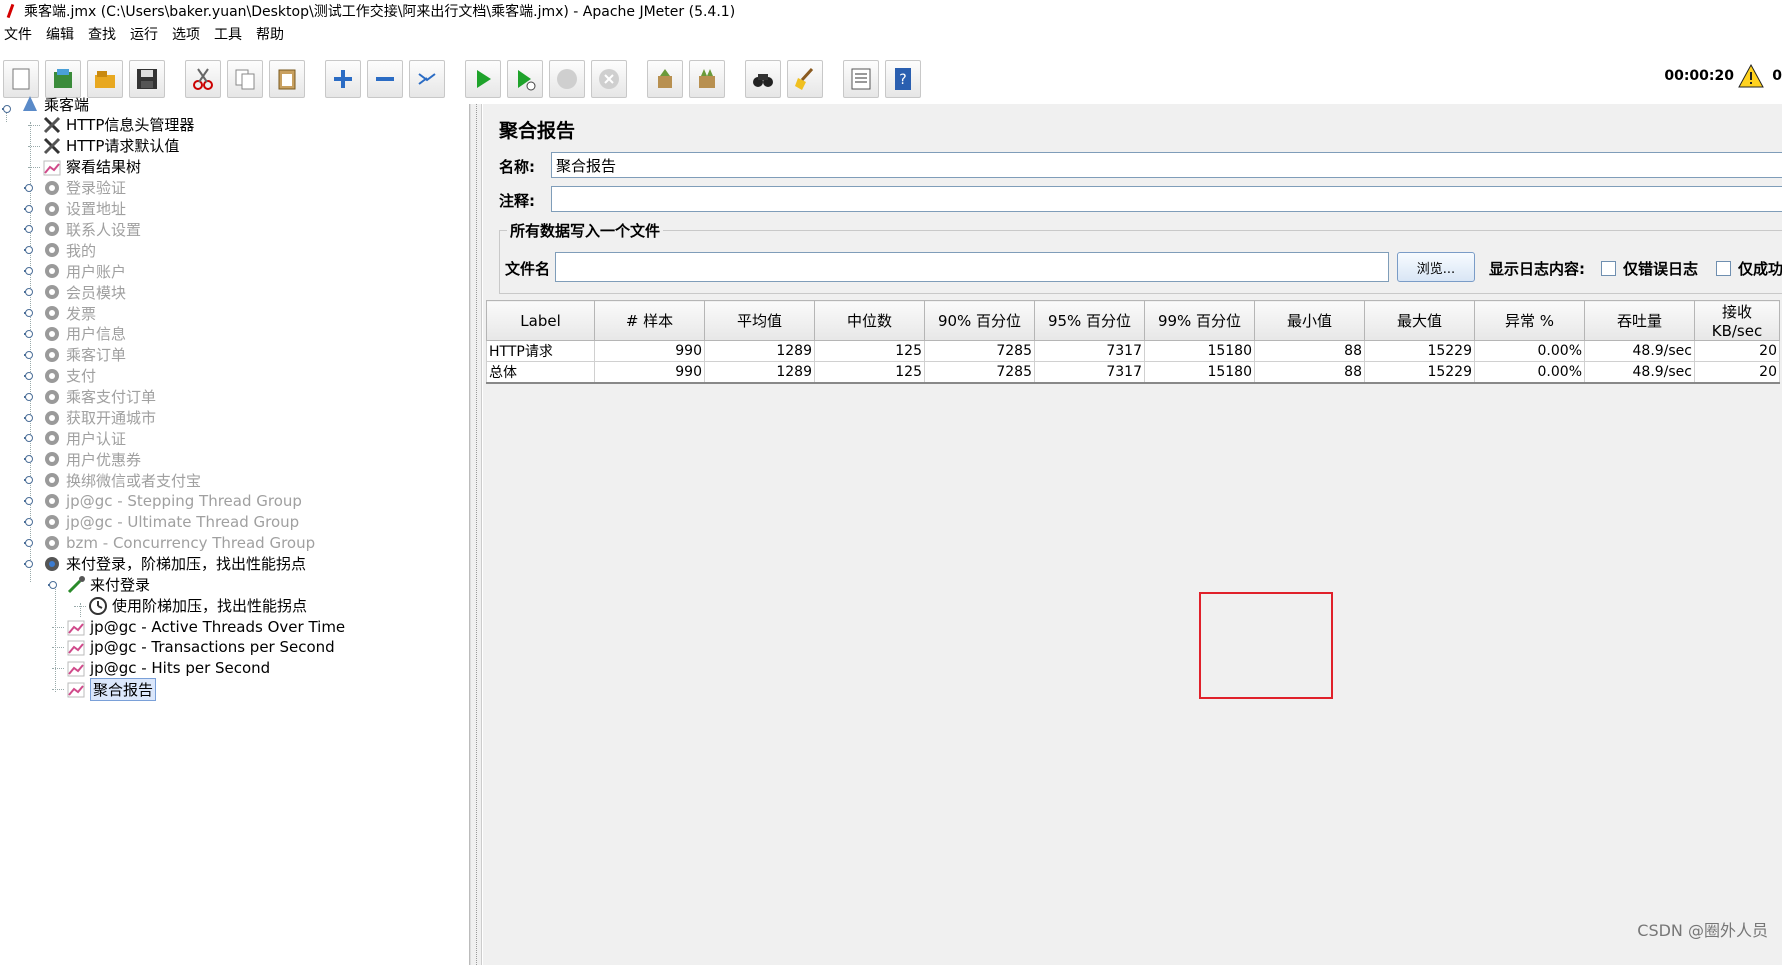 The image size is (1782, 965). What do you see at coordinates (69, 250) in the screenshot?
I see `tree-node: 我的` at bounding box center [69, 250].